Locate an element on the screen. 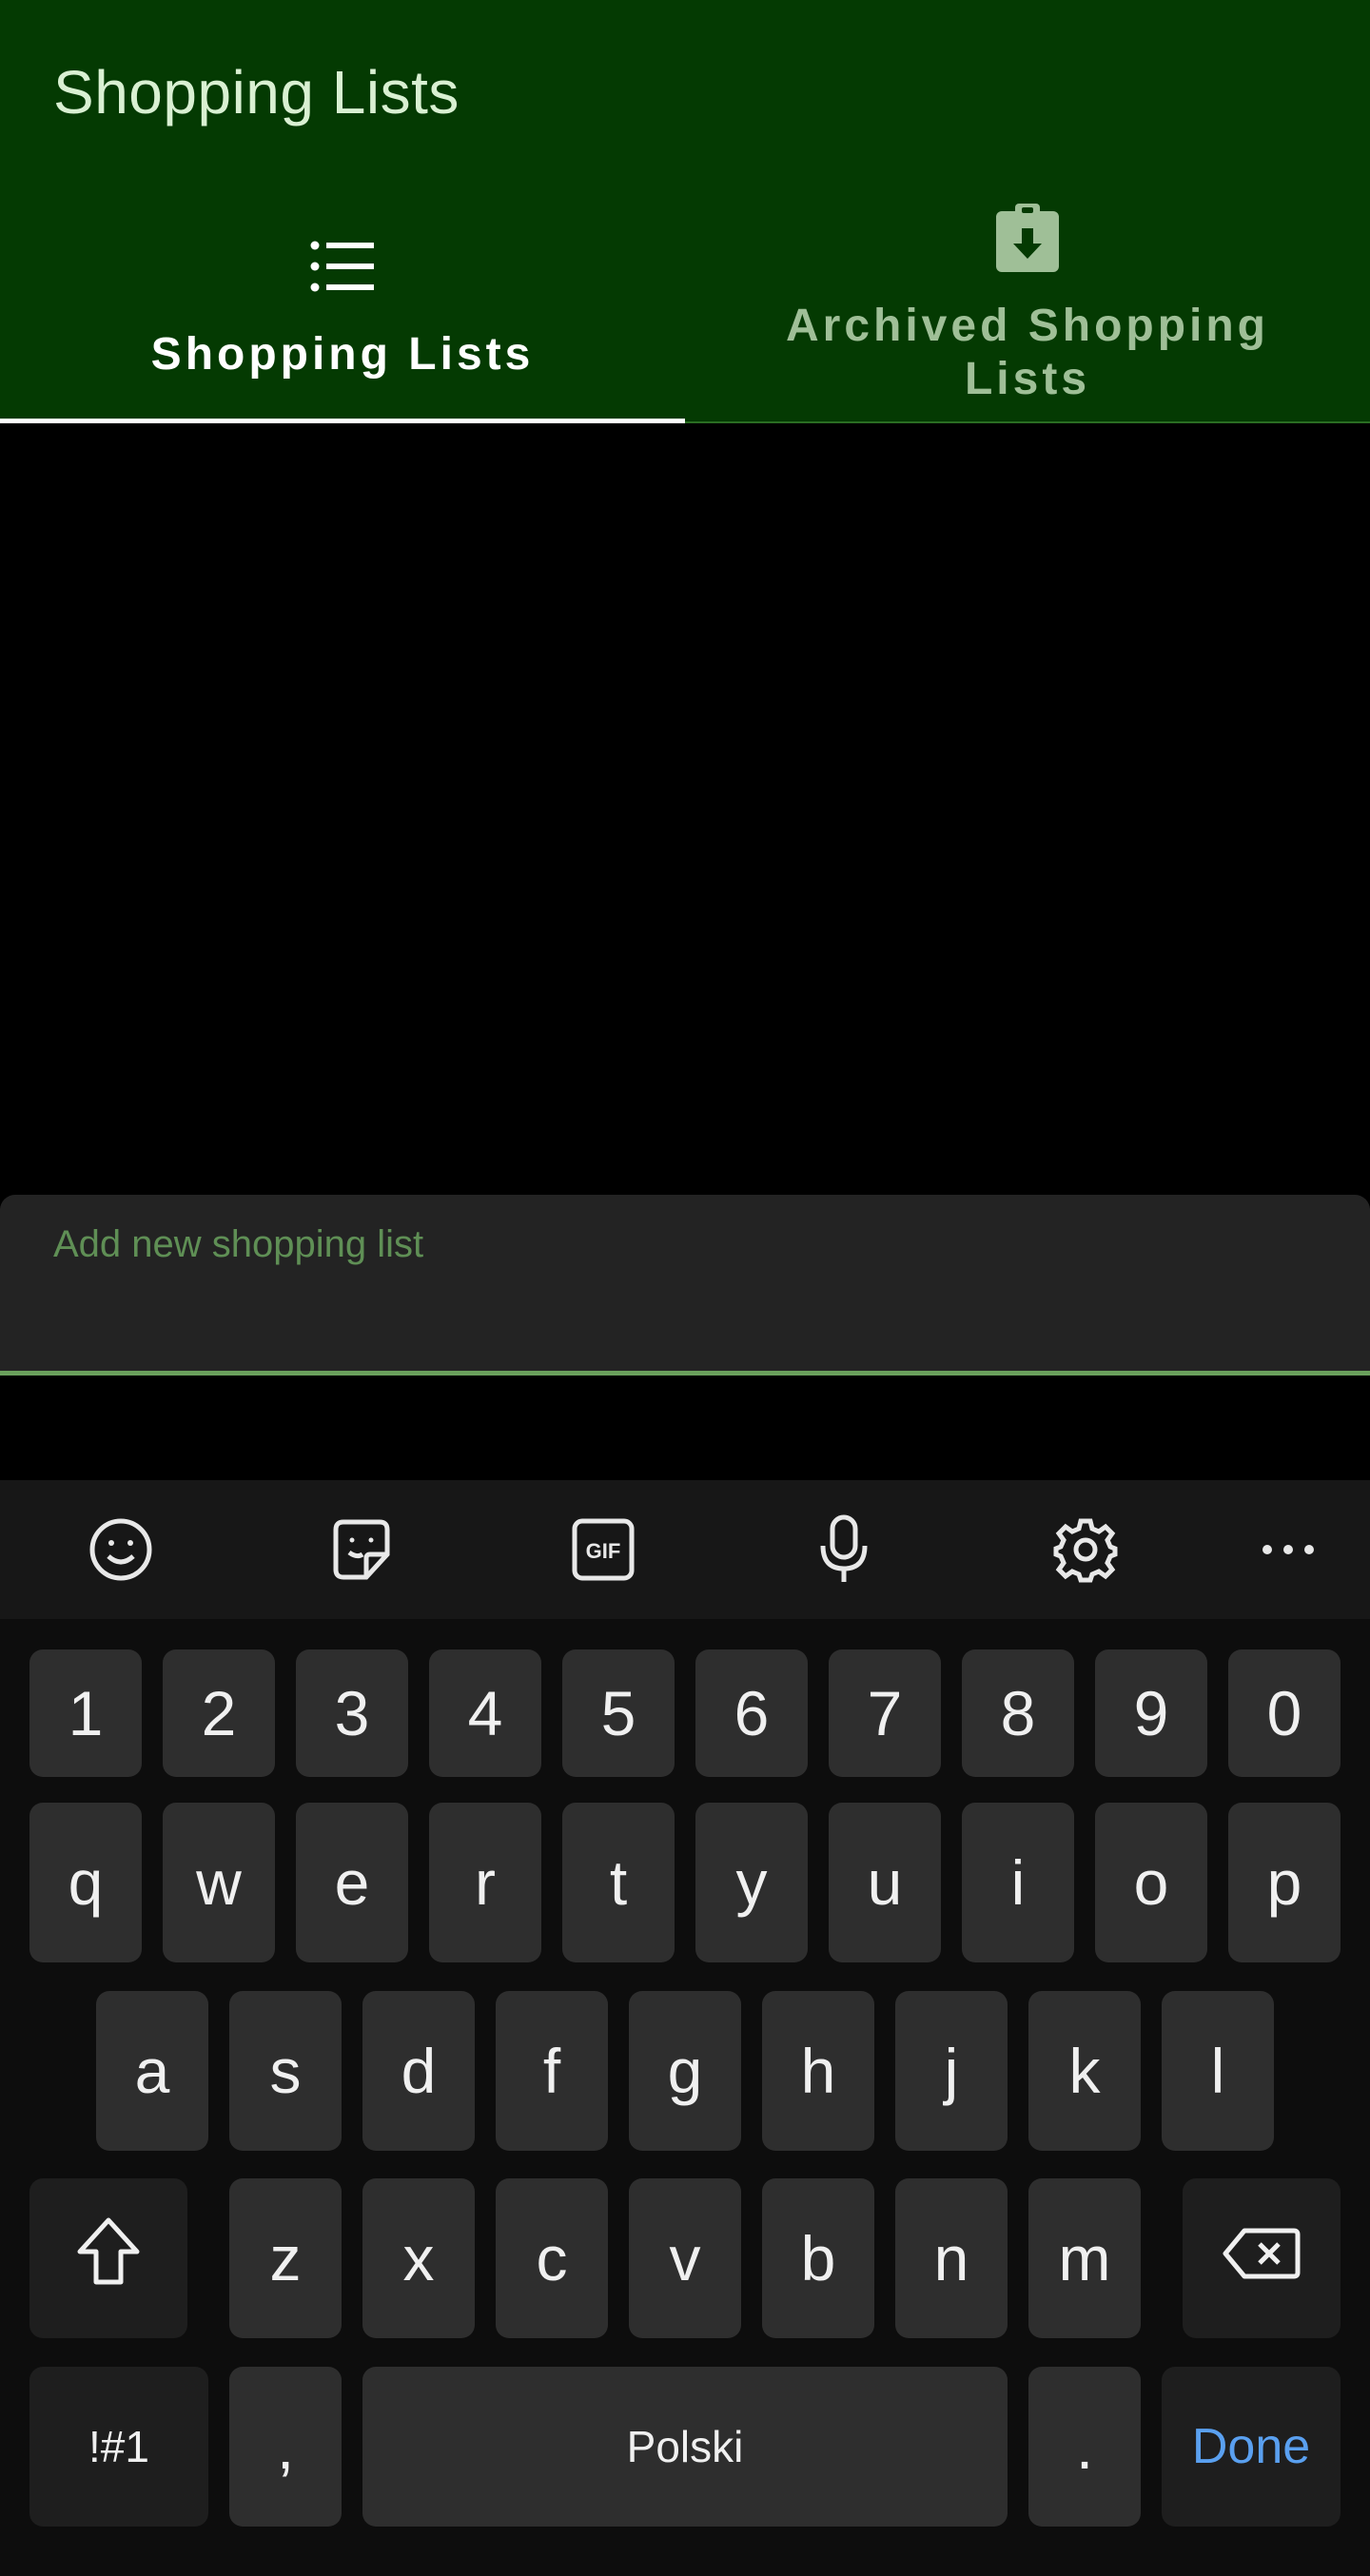 The width and height of the screenshot is (1370, 2576). key-c: c is located at coordinates (552, 2258).